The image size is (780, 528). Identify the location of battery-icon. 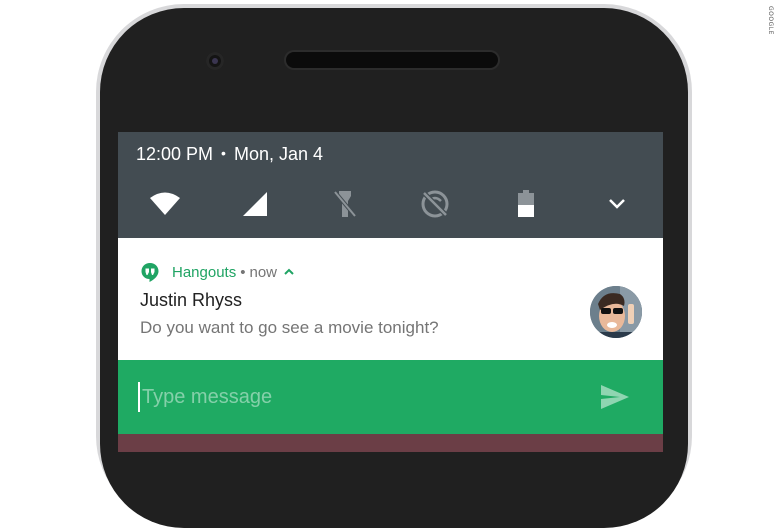
(526, 203).